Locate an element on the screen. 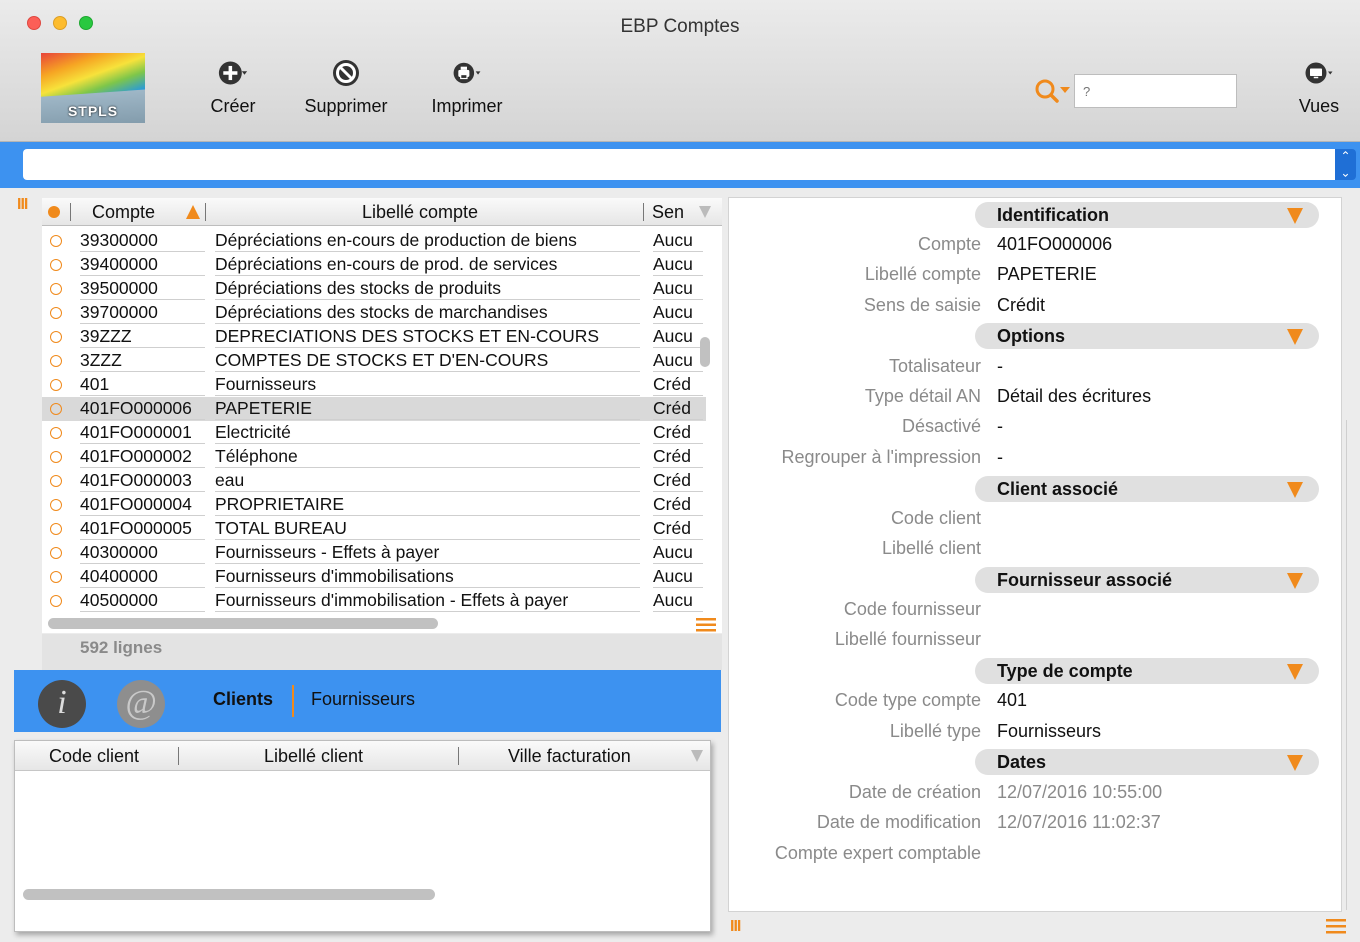  tab-fournisseurs: Fournisseurs is located at coordinates (363, 699).